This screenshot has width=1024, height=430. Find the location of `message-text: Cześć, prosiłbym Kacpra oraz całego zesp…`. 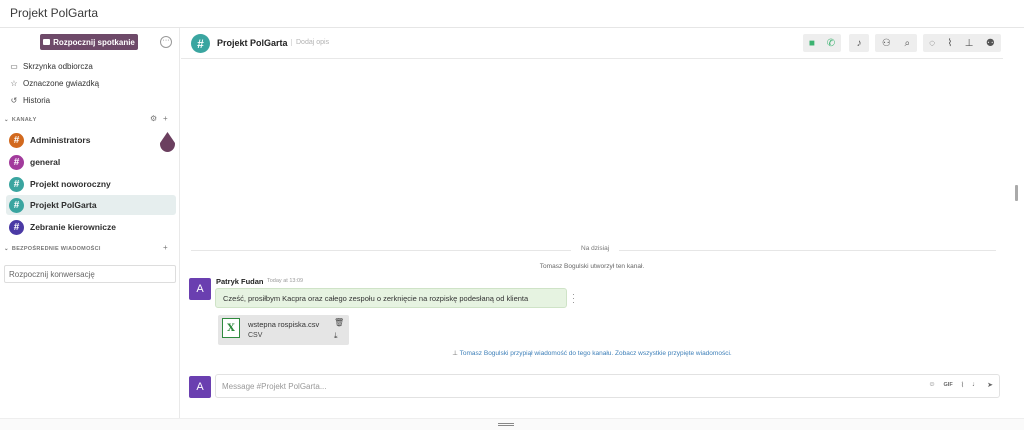

message-text: Cześć, prosiłbym Kacpra oraz całego zesp… is located at coordinates (391, 298).